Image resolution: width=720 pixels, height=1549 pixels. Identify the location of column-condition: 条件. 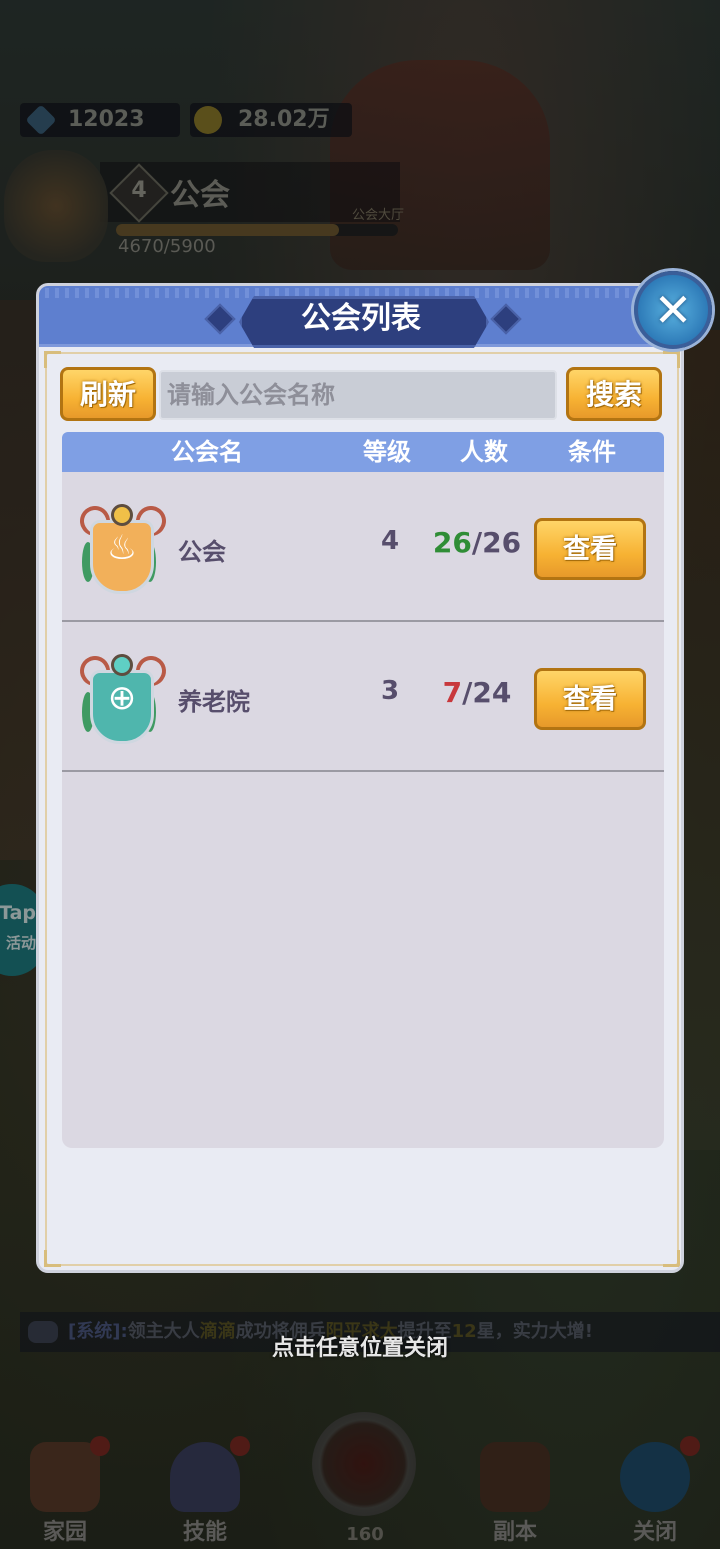
(592, 452).